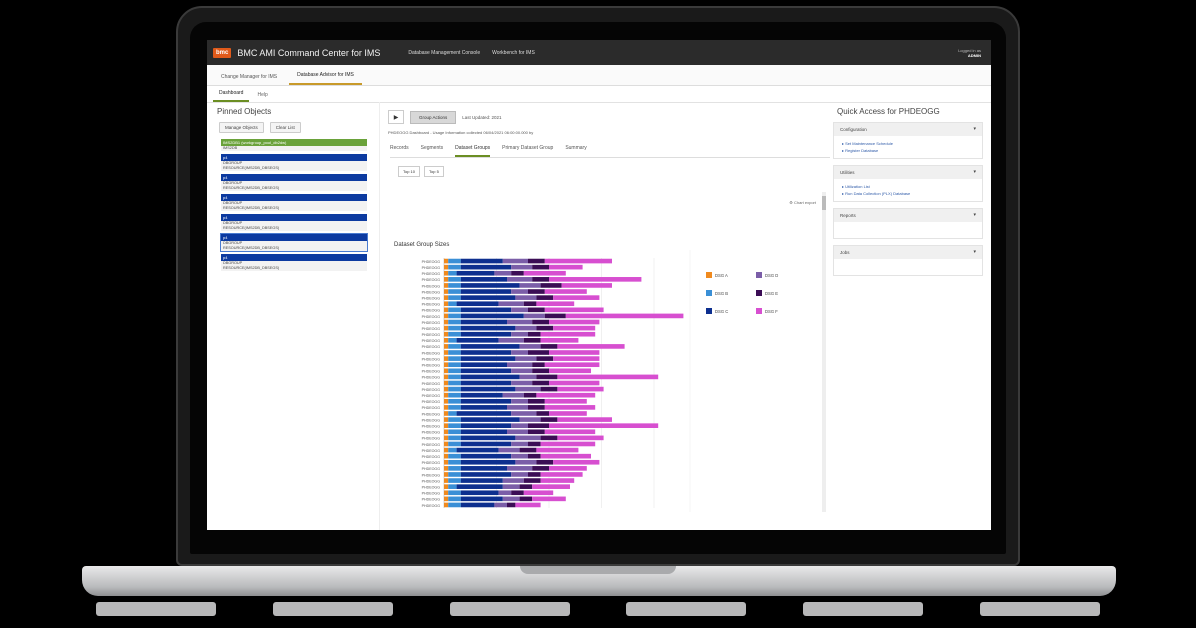 The height and width of the screenshot is (628, 1196). Describe the element at coordinates (262, 96) in the screenshot. I see `tab-help: Help` at that location.